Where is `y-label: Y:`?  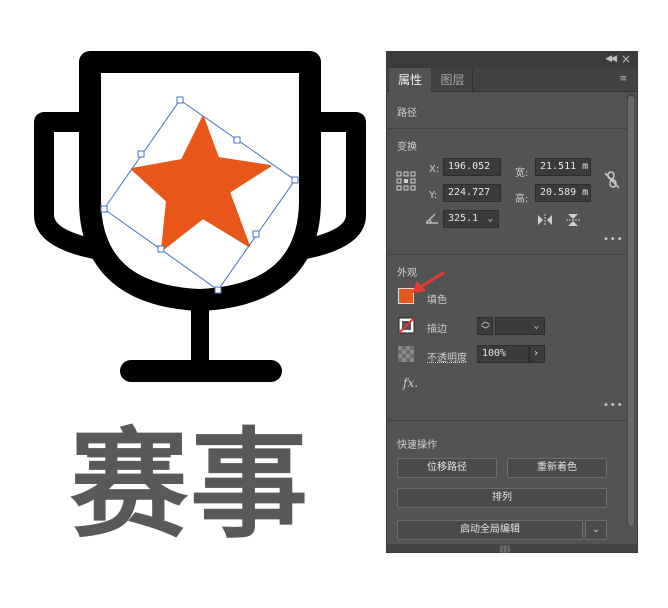 y-label: Y: is located at coordinates (433, 195).